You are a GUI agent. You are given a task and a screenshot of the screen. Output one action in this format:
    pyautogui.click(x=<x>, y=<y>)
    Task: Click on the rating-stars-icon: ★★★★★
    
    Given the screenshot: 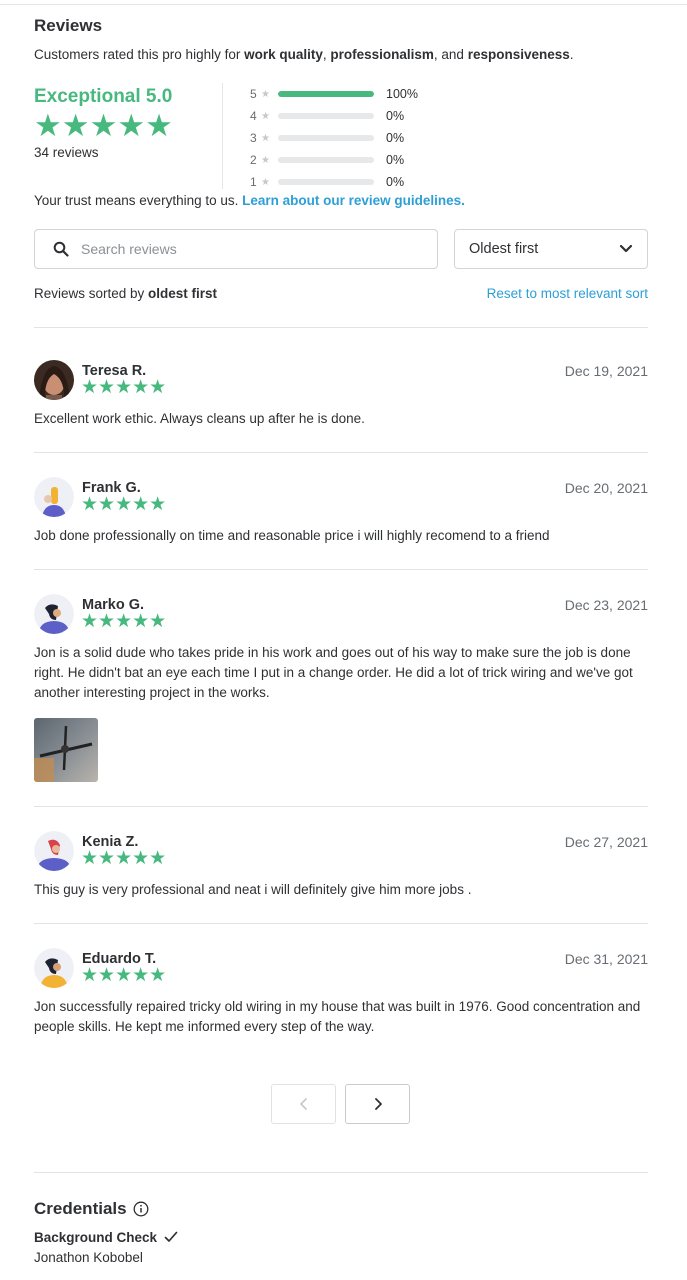 What is the action you would take?
    pyautogui.click(x=103, y=125)
    